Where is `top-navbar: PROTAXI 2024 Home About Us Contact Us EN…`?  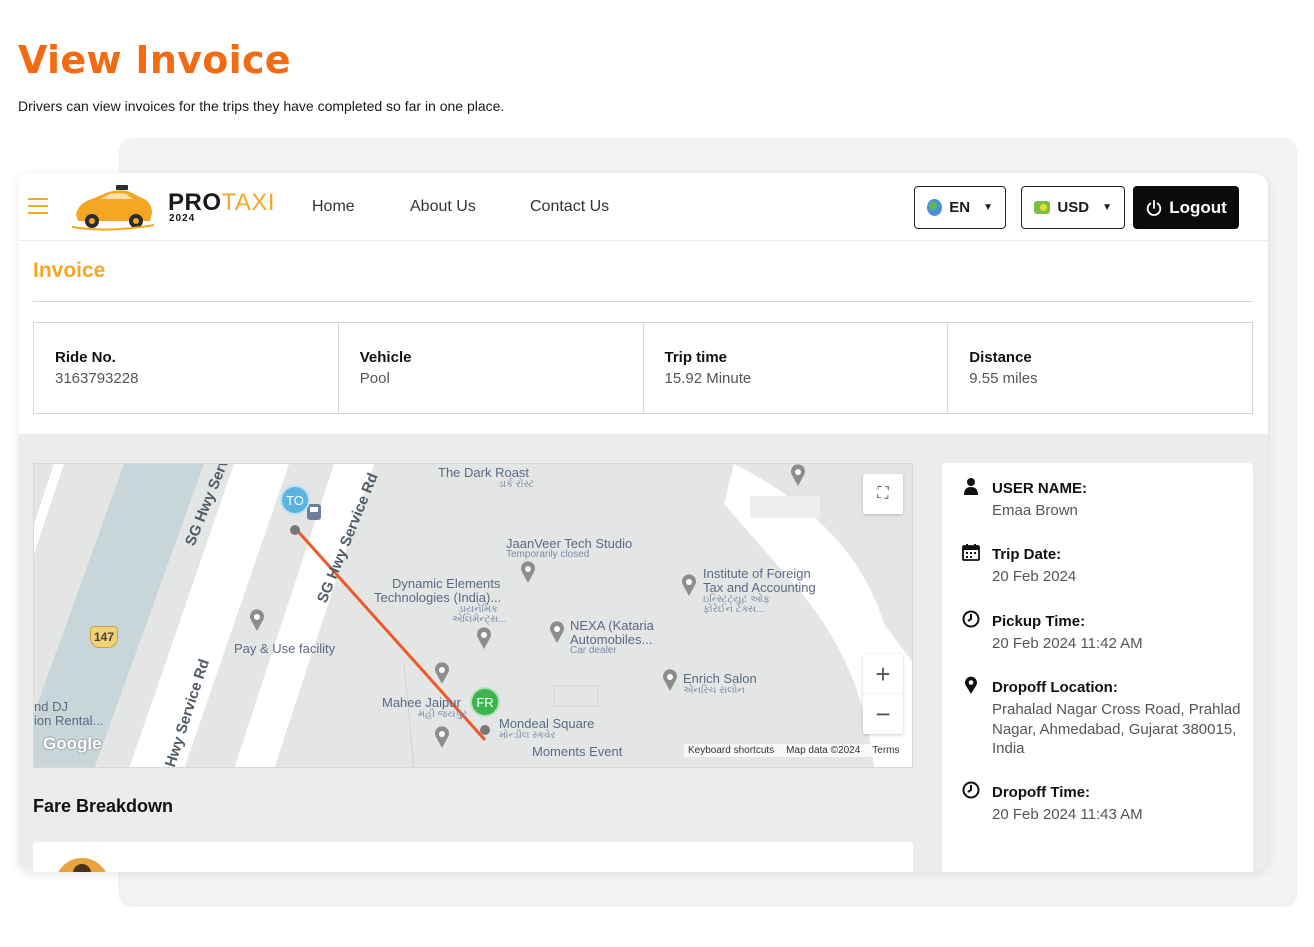 top-navbar: PROTAXI 2024 Home About Us Contact Us EN… is located at coordinates (643, 207).